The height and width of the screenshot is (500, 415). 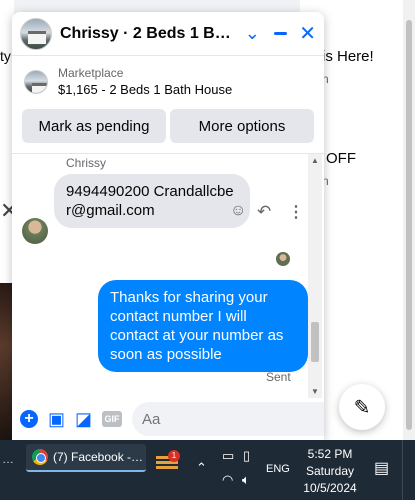 What do you see at coordinates (283, 259) in the screenshot?
I see `seen-avatar` at bounding box center [283, 259].